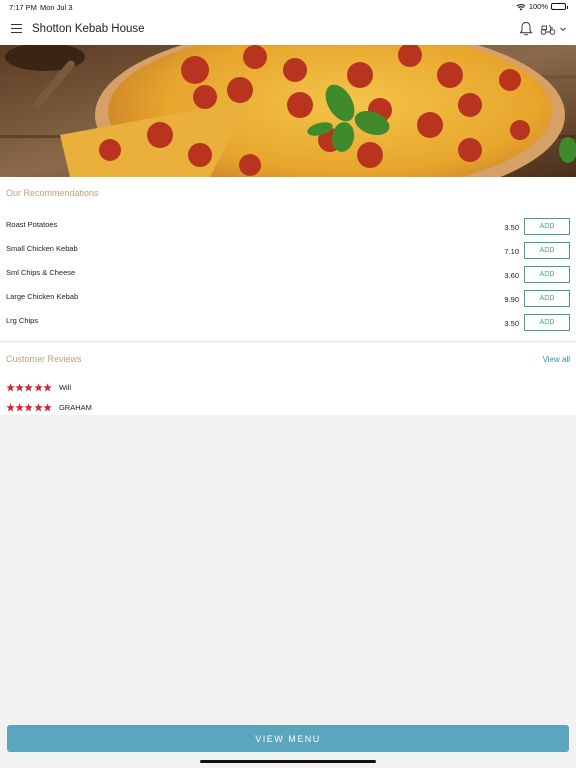 This screenshot has height=768, width=576. What do you see at coordinates (32, 224) in the screenshot?
I see `item-name: Roast Potatoes` at bounding box center [32, 224].